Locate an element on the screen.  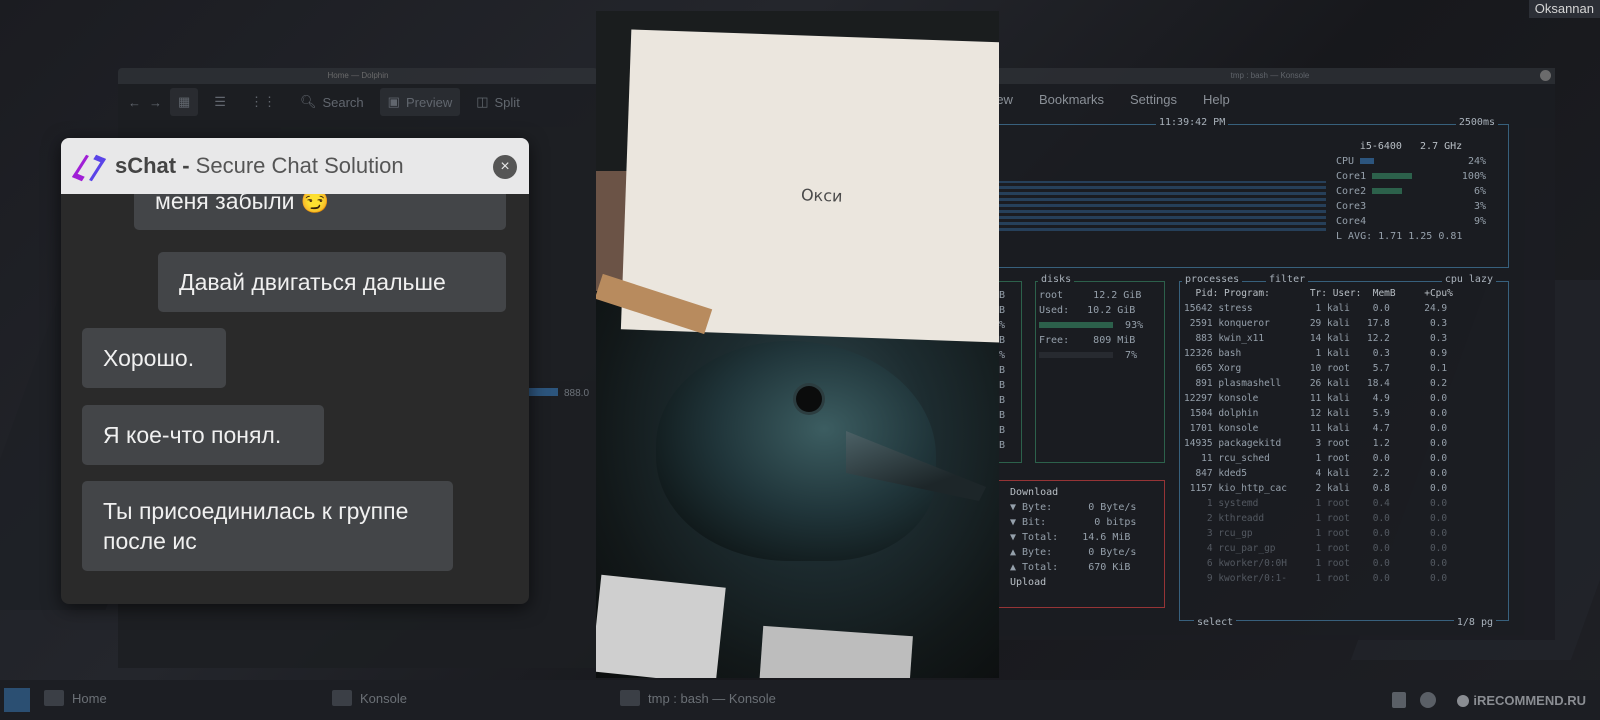
process-row: 2 kthreadd 1 root 0.0 0.0 is located at coordinates (1346, 518).